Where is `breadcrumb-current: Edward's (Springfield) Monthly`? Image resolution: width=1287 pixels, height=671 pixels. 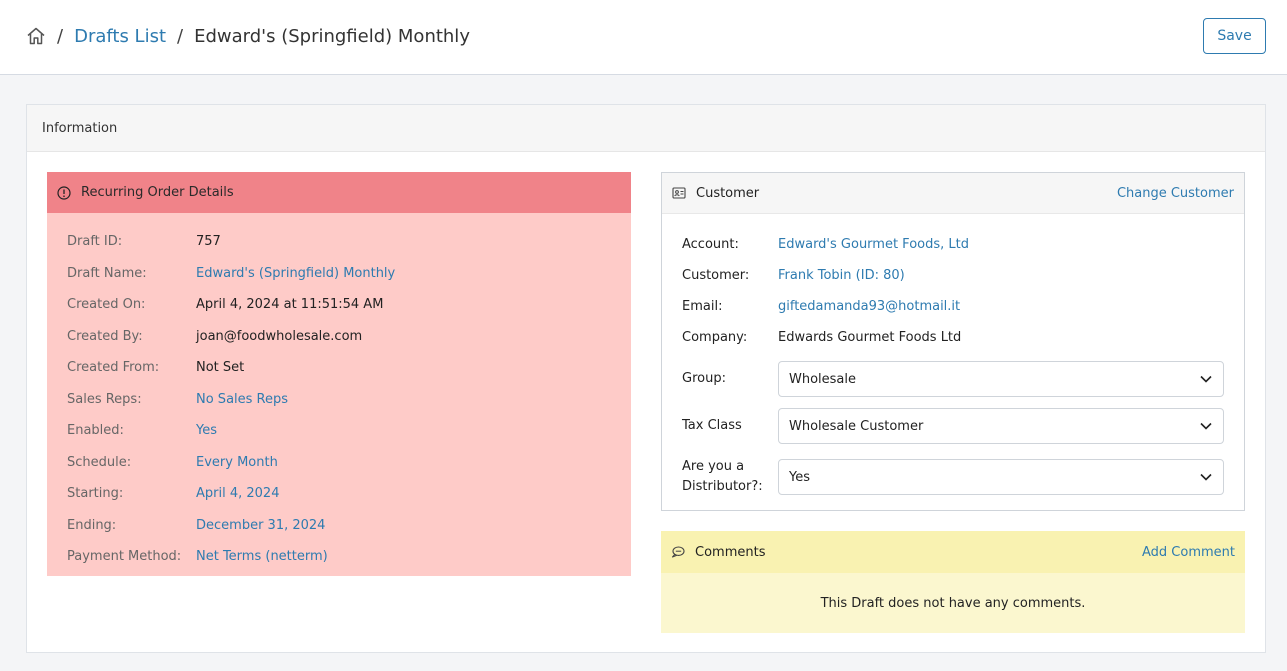 breadcrumb-current: Edward's (Springfield) Monthly is located at coordinates (332, 36).